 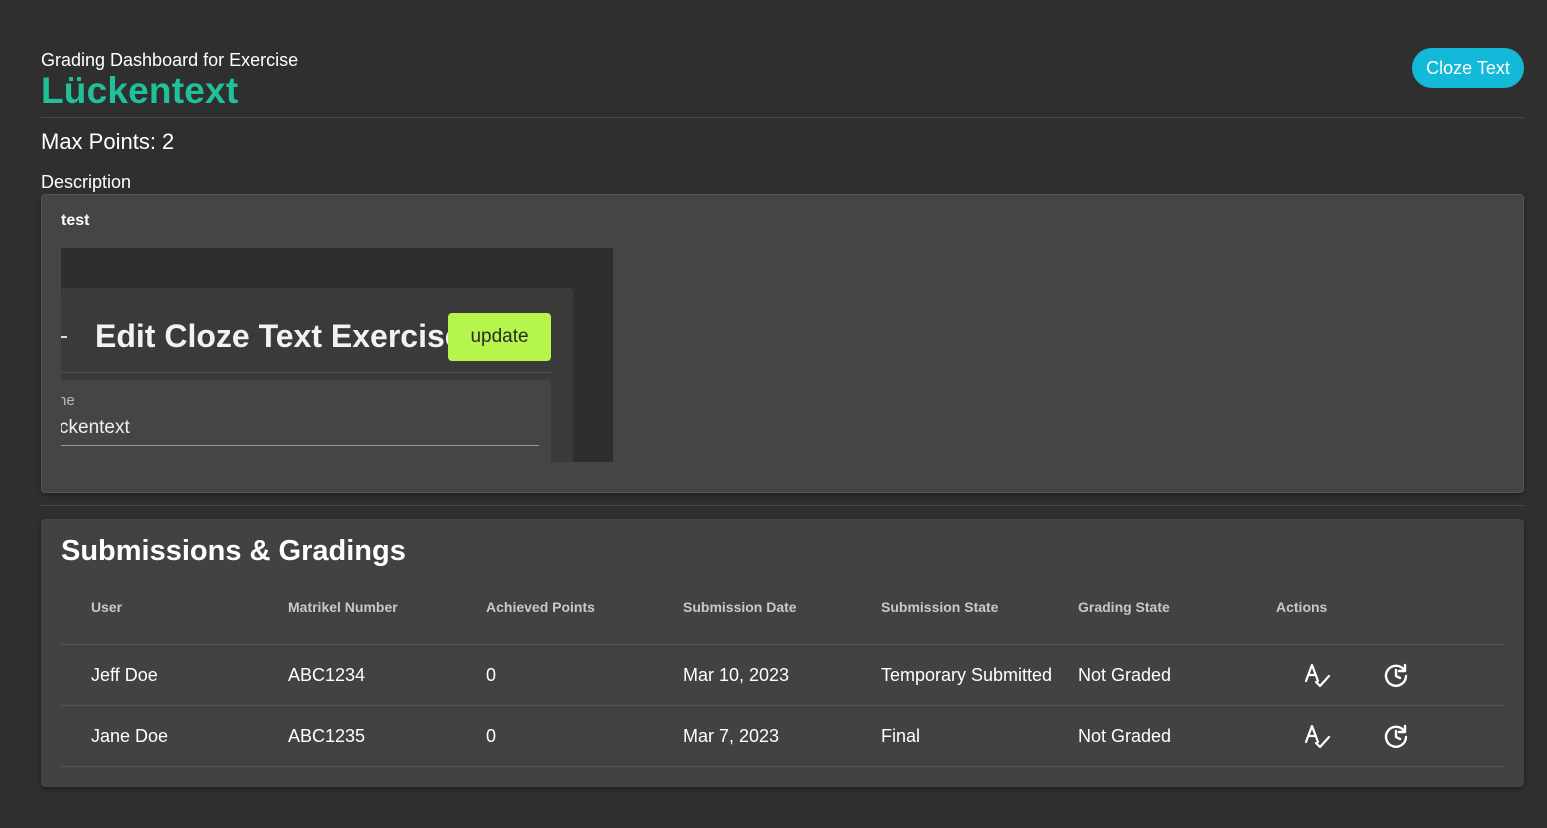 I want to click on section-divider, so click(x=782, y=505).